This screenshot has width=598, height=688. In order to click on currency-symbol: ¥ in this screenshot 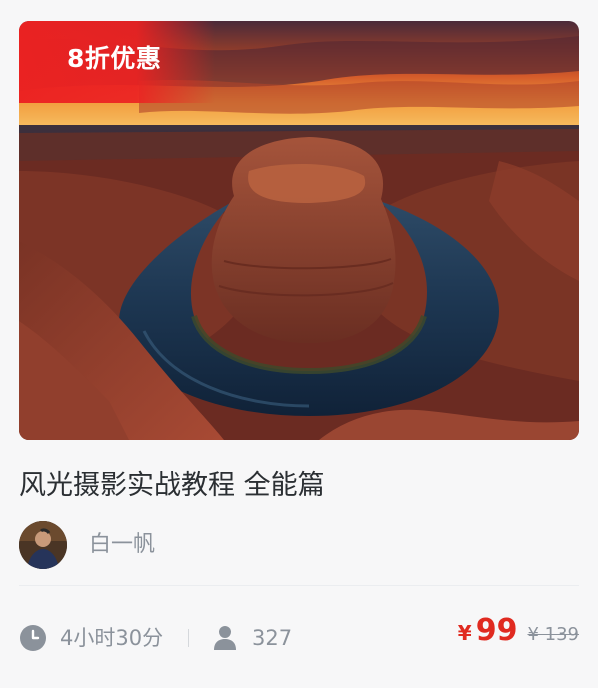, I will do `click(464, 633)`.